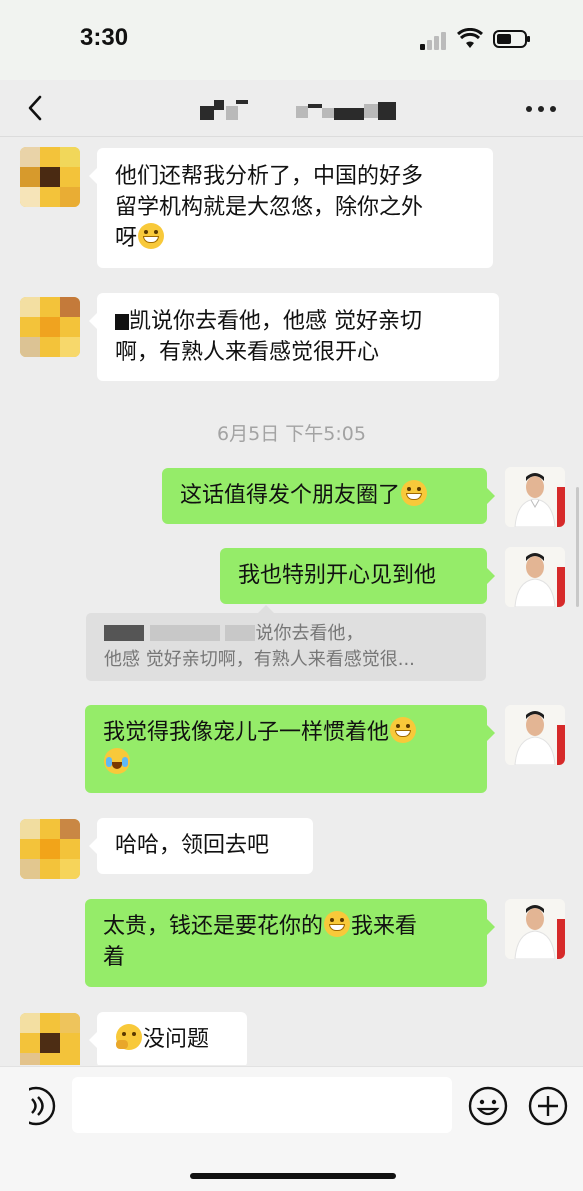 The image size is (583, 1191). Describe the element at coordinates (104, 37) in the screenshot. I see `status-time: 3:30` at that location.